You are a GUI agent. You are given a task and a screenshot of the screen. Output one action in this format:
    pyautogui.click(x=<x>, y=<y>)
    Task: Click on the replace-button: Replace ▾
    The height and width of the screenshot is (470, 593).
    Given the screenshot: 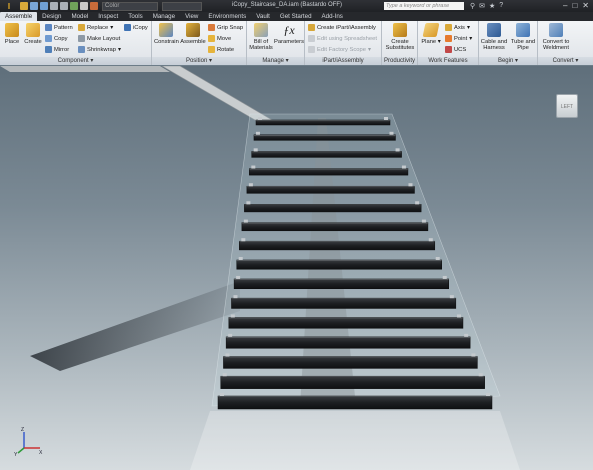 What is the action you would take?
    pyautogui.click(x=95, y=27)
    